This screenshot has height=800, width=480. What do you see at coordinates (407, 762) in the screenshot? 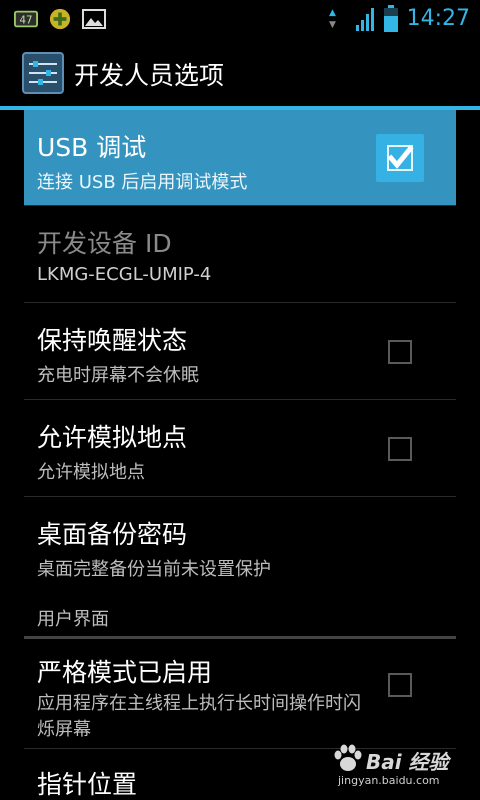
I see `watermark-brand: Bai 经验` at bounding box center [407, 762].